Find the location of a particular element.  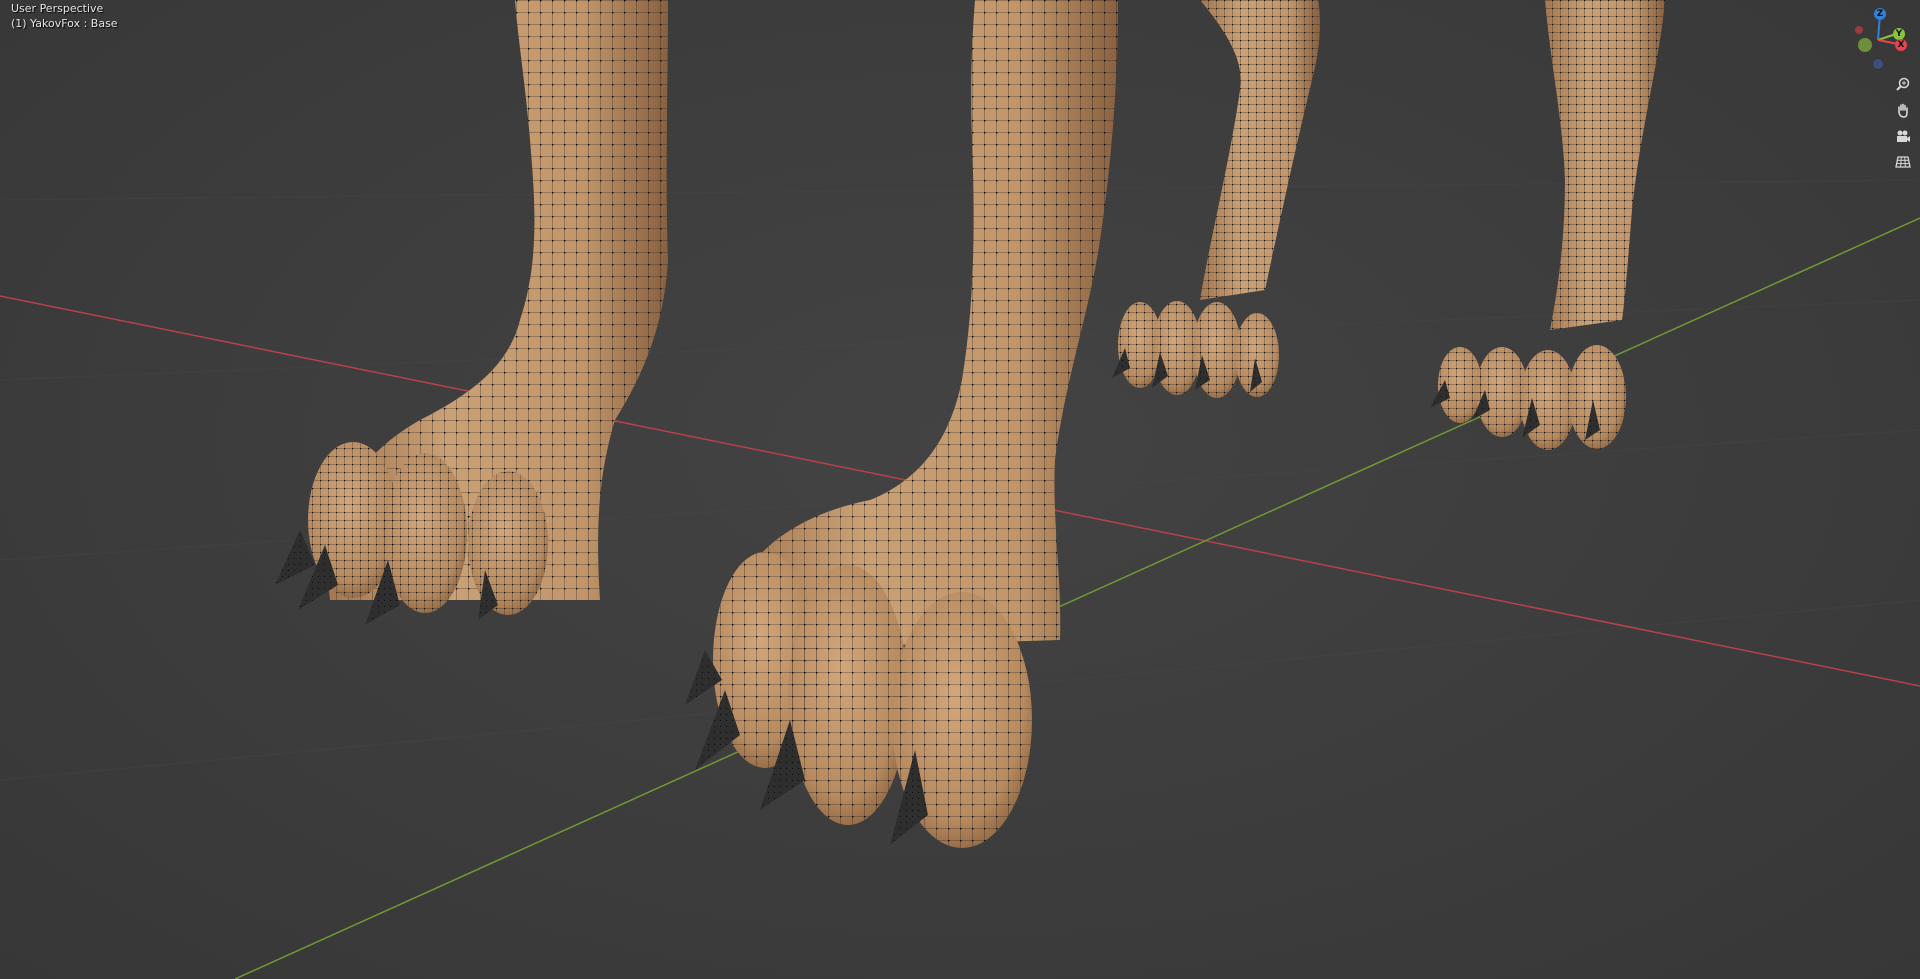

magnifier-icon is located at coordinates (1903, 84).